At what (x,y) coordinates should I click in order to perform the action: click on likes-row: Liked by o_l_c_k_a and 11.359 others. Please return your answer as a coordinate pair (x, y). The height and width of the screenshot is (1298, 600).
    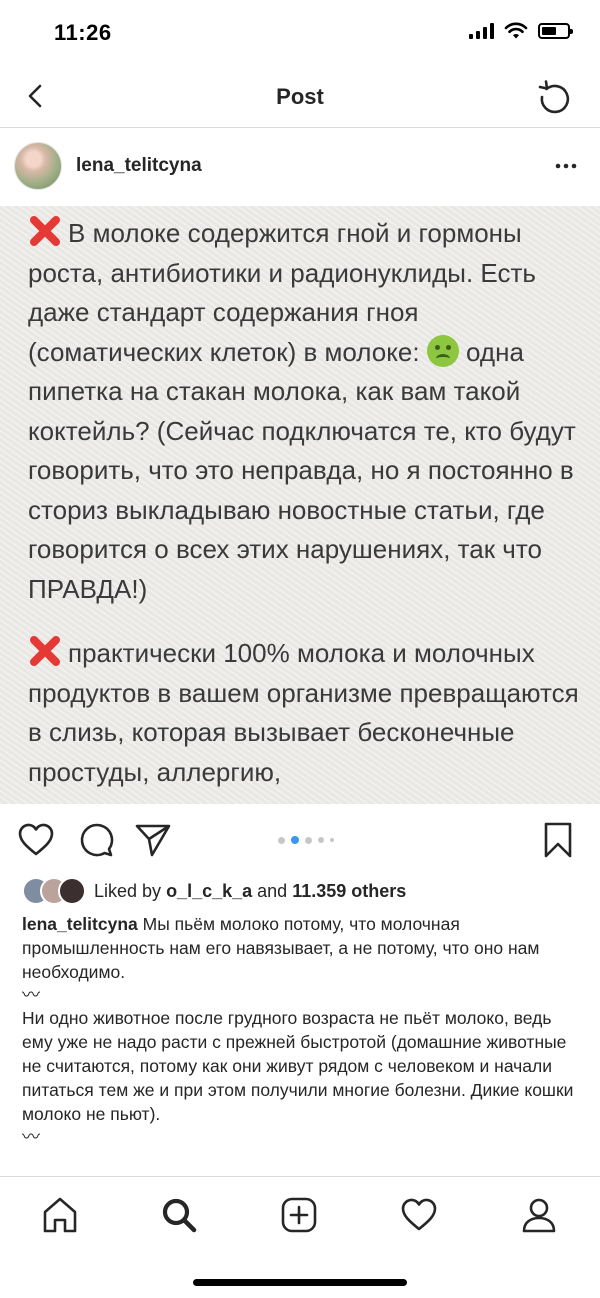
    Looking at the image, I should click on (214, 891).